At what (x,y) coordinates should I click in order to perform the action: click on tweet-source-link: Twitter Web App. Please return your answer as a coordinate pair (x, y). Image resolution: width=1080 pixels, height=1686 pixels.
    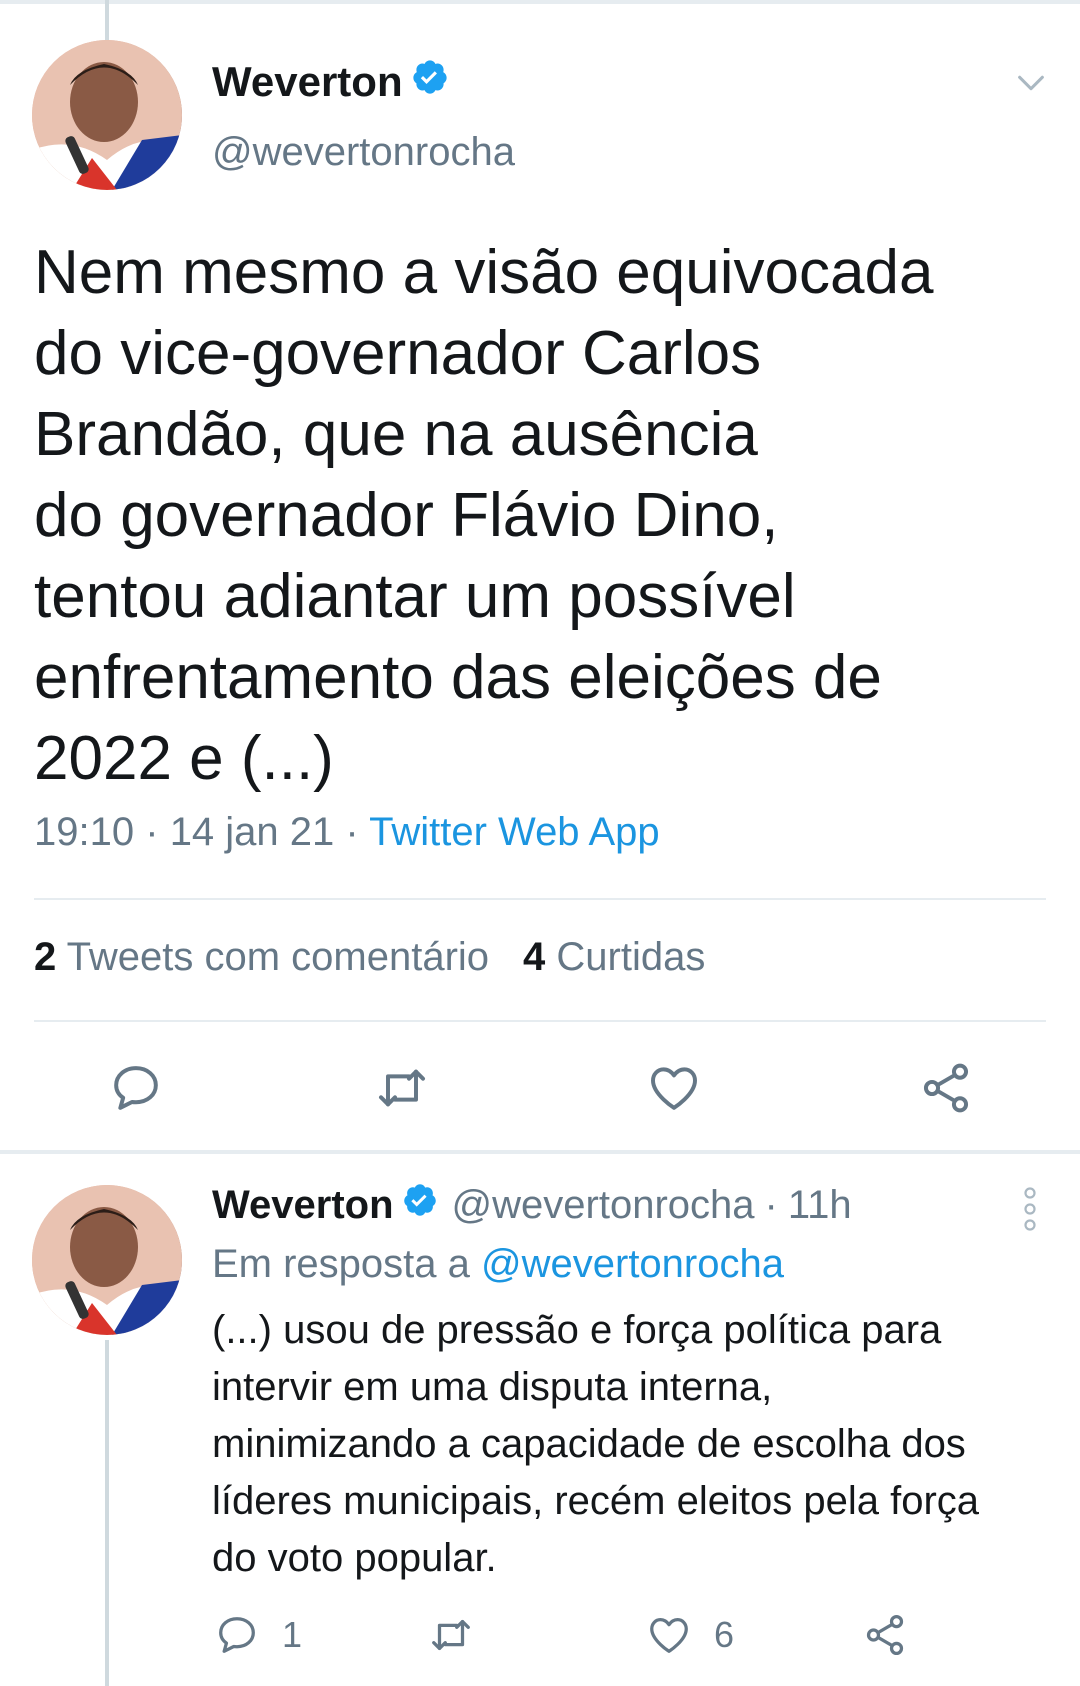
    Looking at the image, I should click on (514, 832).